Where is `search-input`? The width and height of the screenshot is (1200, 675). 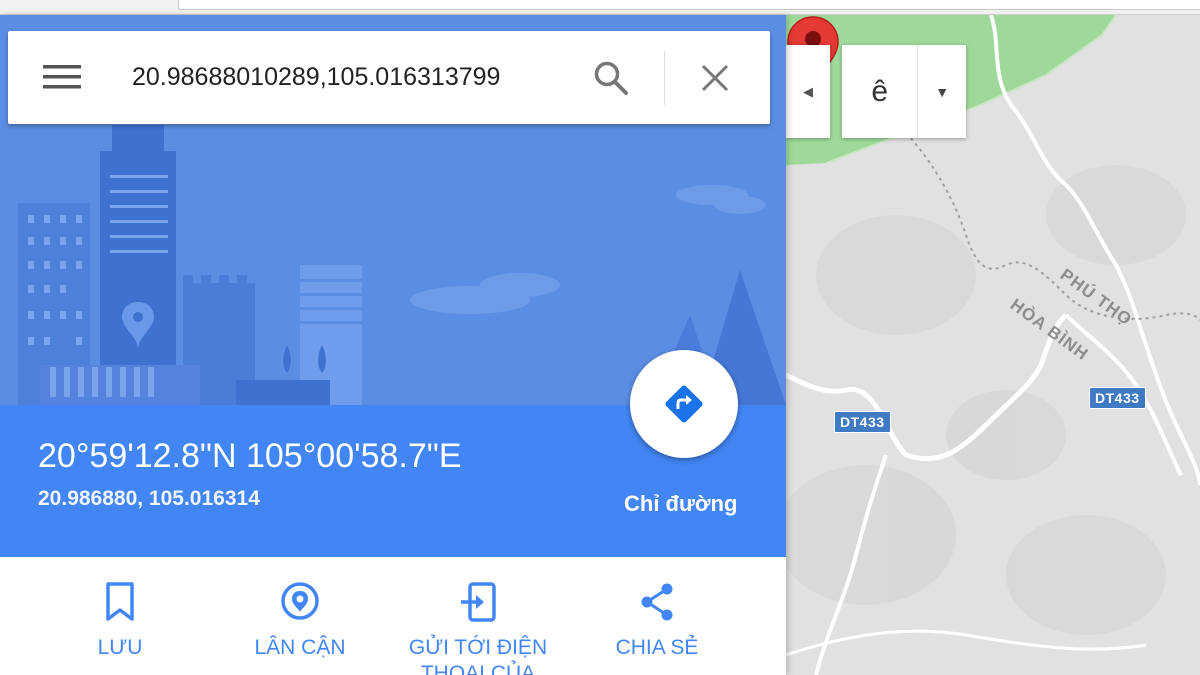 search-input is located at coordinates (351, 77).